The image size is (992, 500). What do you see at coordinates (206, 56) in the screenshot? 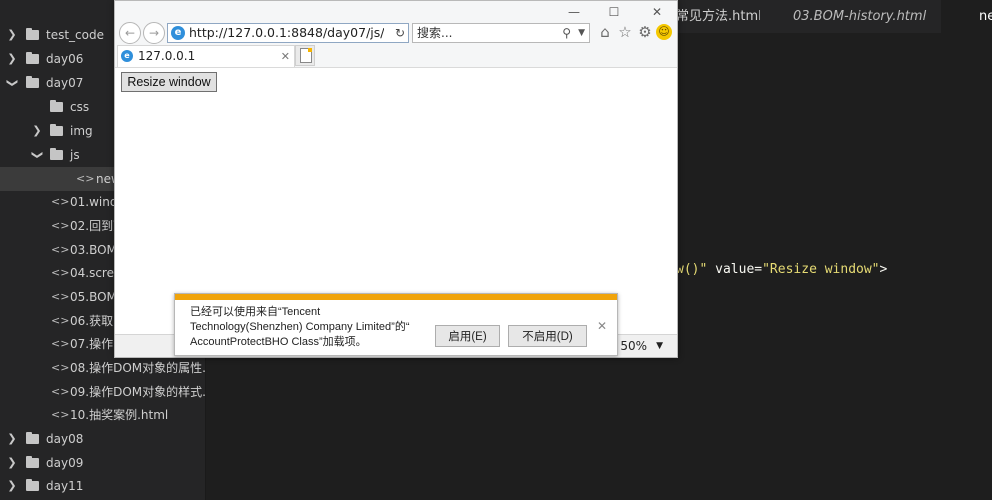
I see `browser-tab: e 127.0.0.1 ✕` at bounding box center [206, 56].